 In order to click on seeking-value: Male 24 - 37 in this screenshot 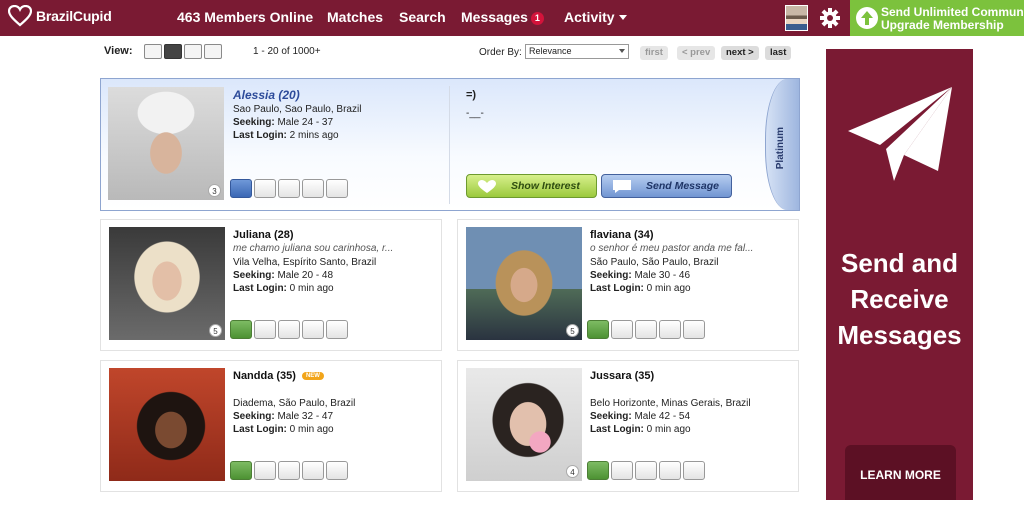, I will do `click(305, 122)`.